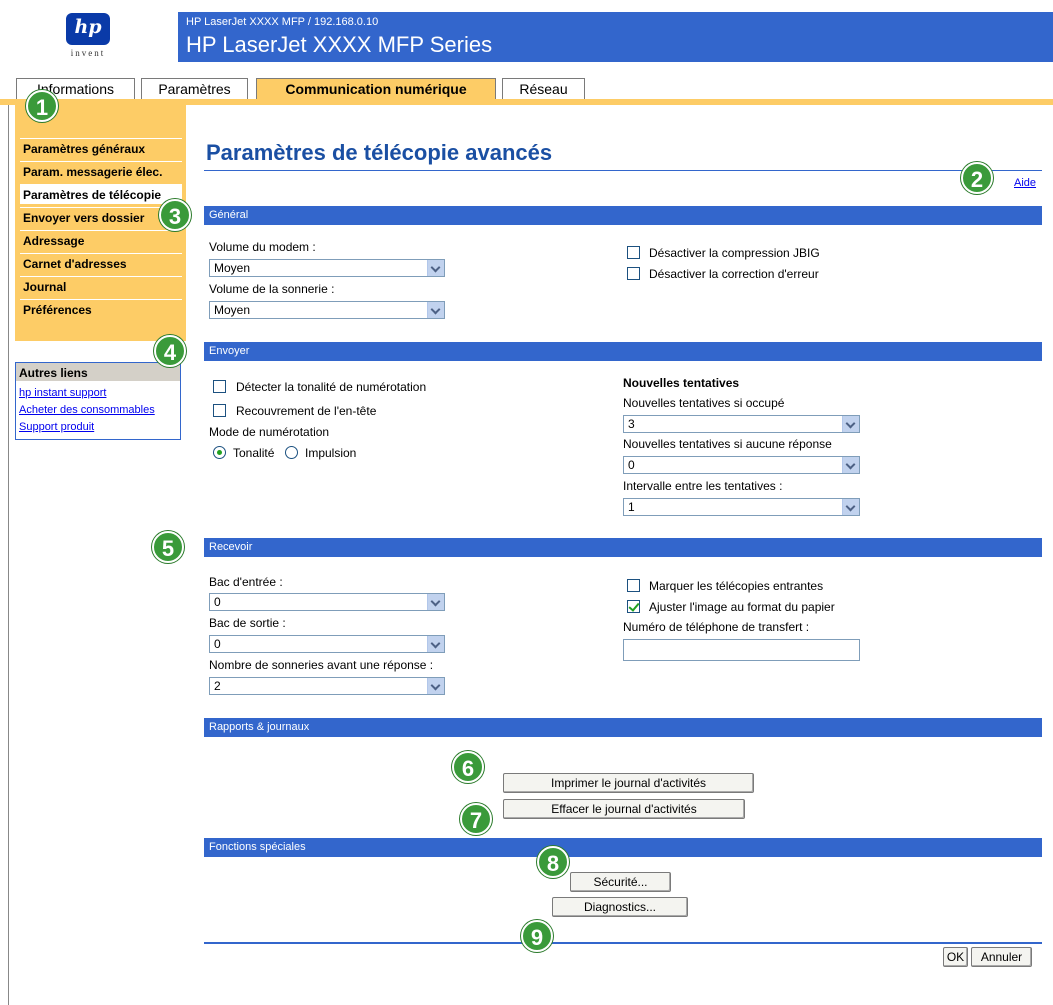 The height and width of the screenshot is (1005, 1053). Describe the element at coordinates (247, 623) in the screenshot. I see `output-bin-label: Bac de sortie :` at that location.